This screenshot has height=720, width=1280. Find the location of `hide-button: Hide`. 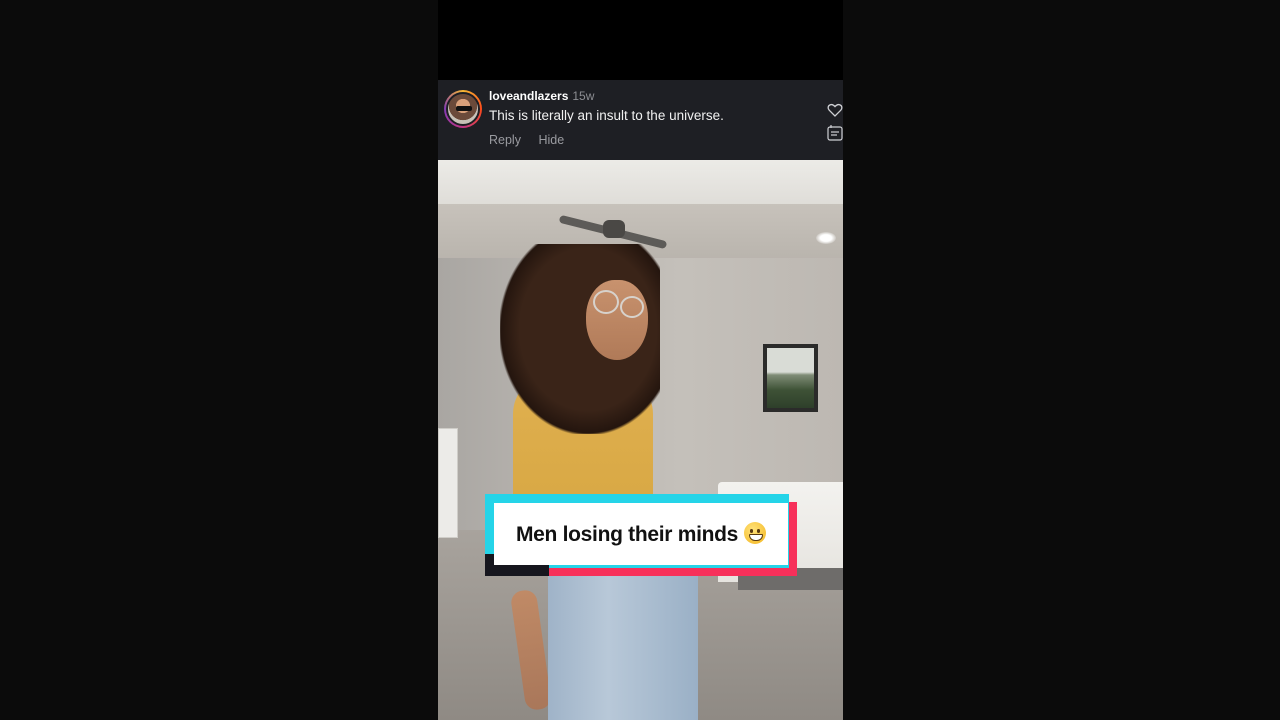

hide-button: Hide is located at coordinates (551, 140).